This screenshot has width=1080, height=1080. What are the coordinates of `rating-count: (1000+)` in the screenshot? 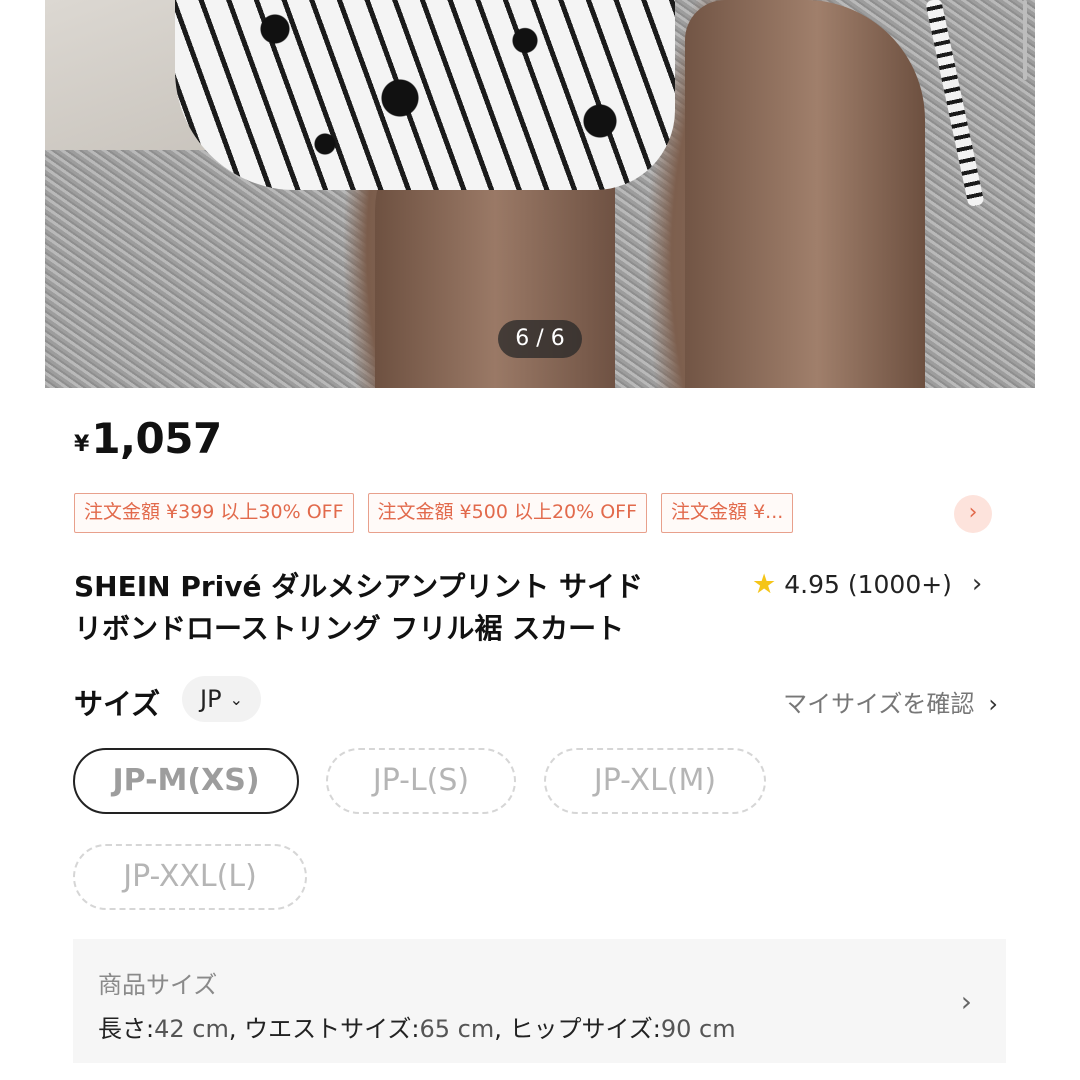 It's located at (899, 584).